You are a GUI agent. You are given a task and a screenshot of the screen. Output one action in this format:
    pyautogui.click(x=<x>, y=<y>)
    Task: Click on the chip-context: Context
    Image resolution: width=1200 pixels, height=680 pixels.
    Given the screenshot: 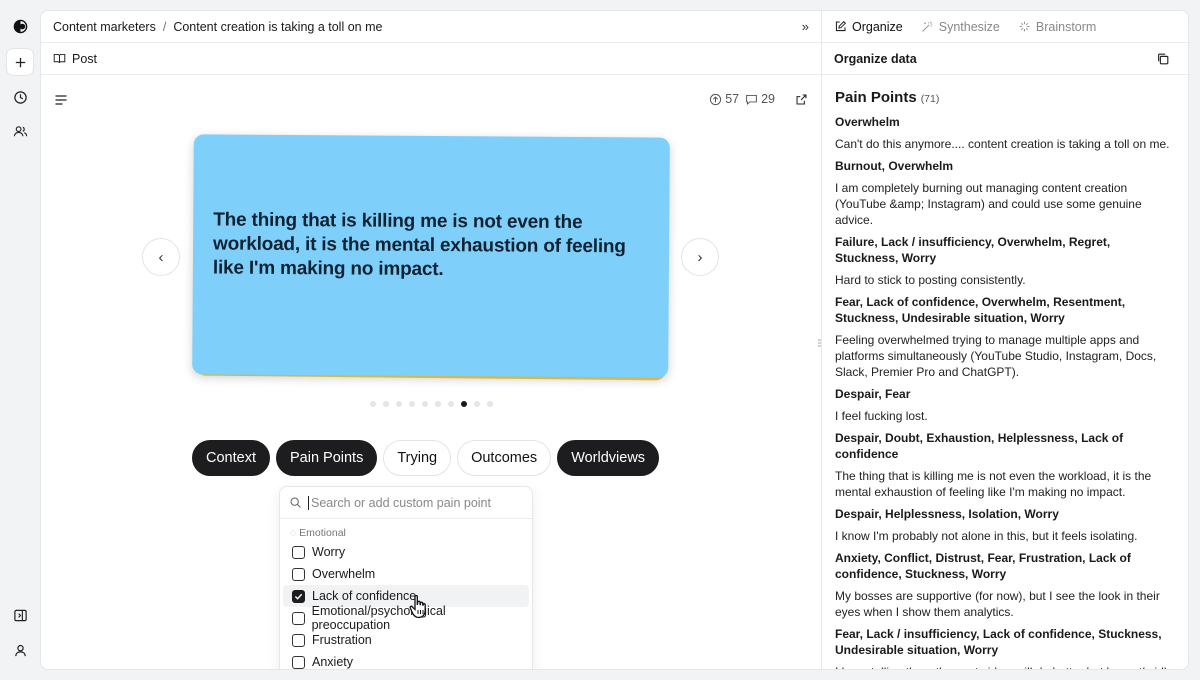 What is the action you would take?
    pyautogui.click(x=231, y=458)
    